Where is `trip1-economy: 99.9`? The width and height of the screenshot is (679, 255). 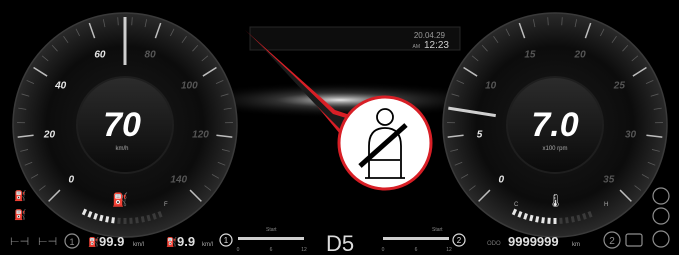 trip1-economy: 99.9 is located at coordinates (111, 241).